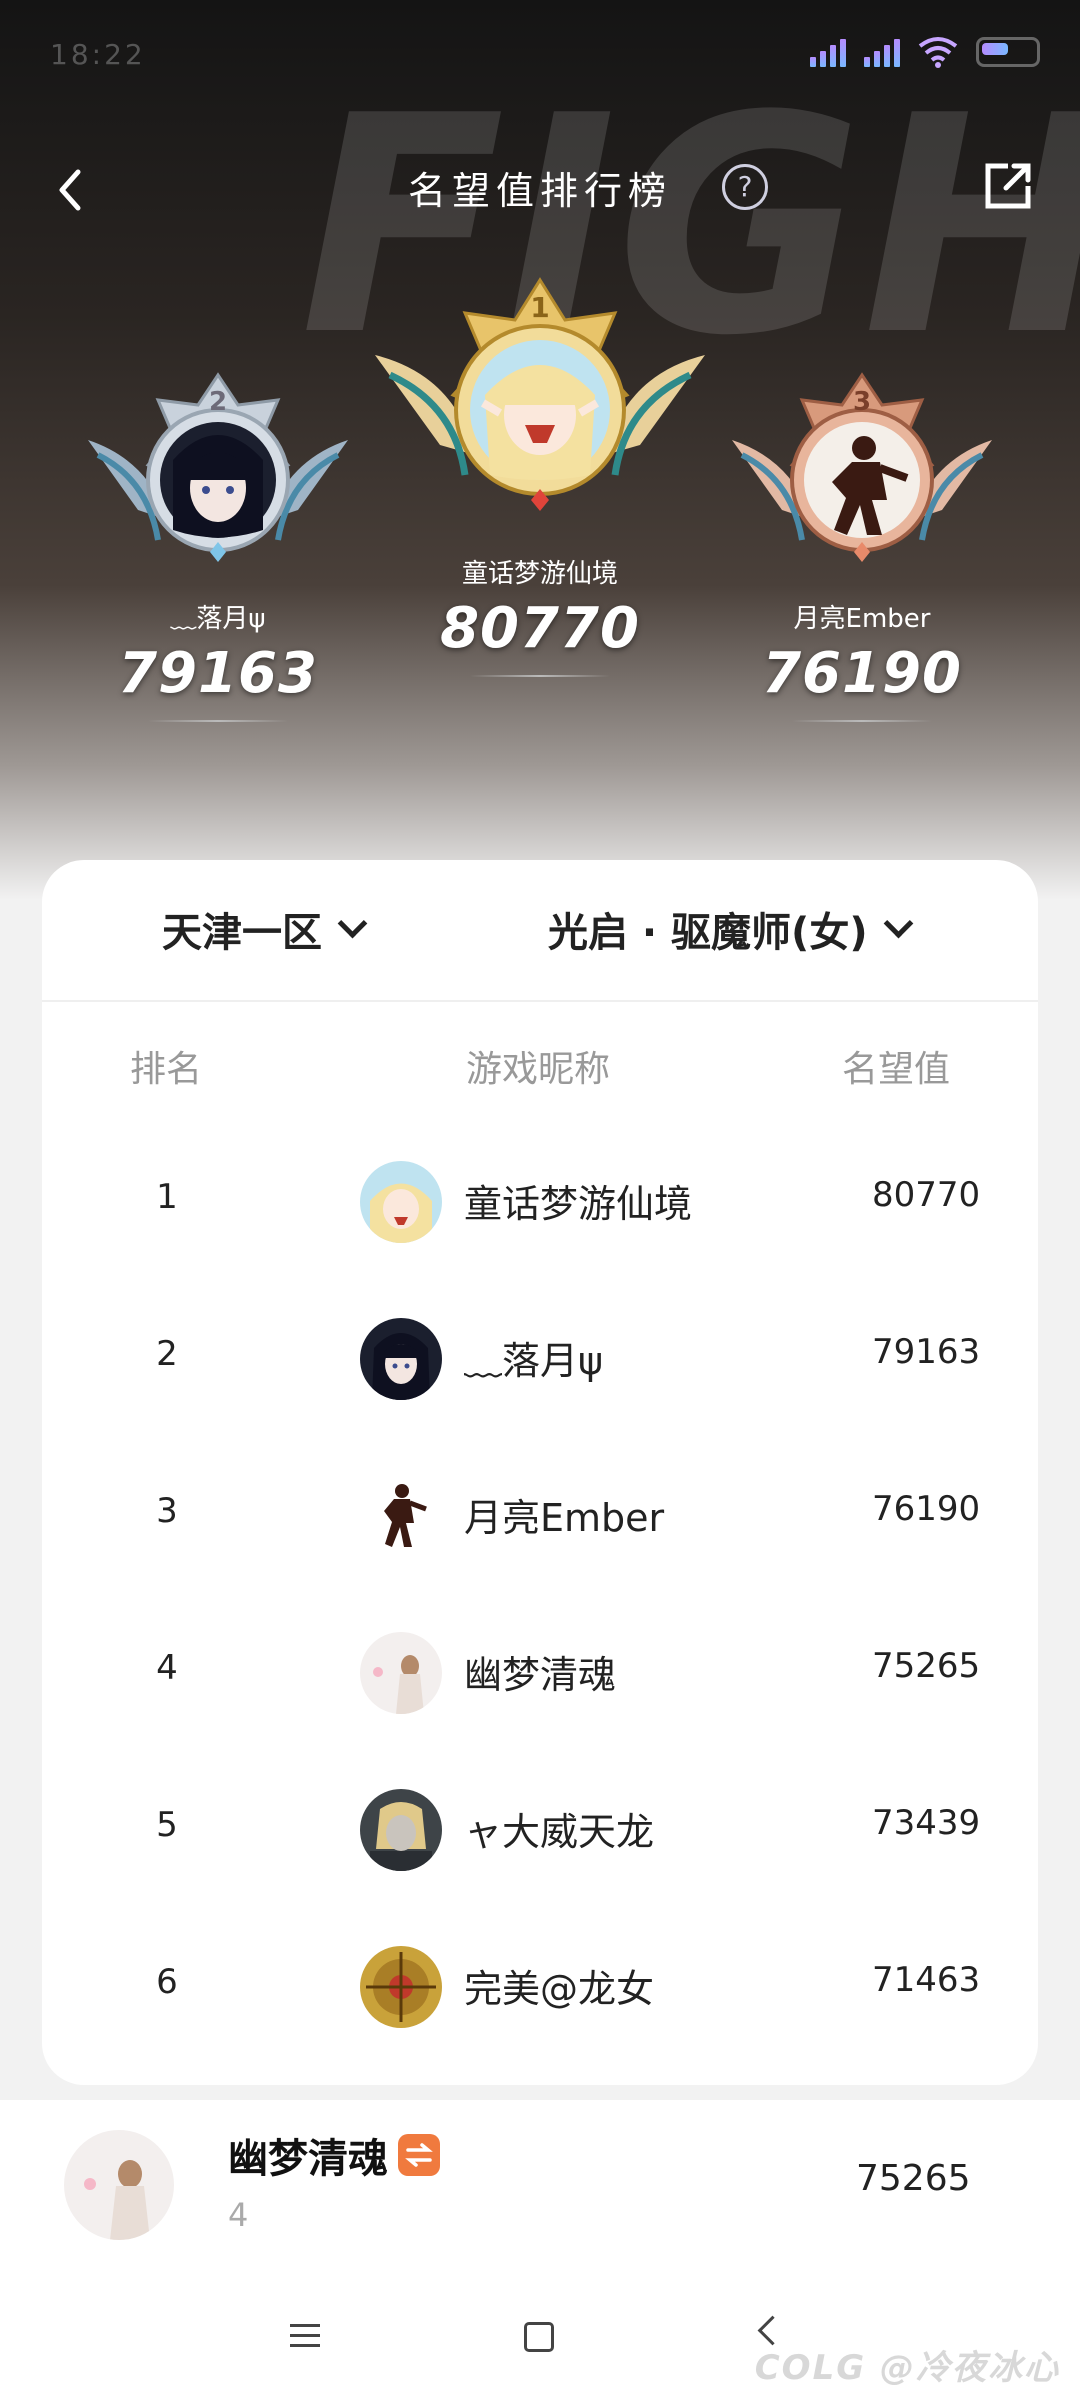 The height and width of the screenshot is (2400, 1080). What do you see at coordinates (539, 307) in the screenshot?
I see `svg-text: 1` at bounding box center [539, 307].